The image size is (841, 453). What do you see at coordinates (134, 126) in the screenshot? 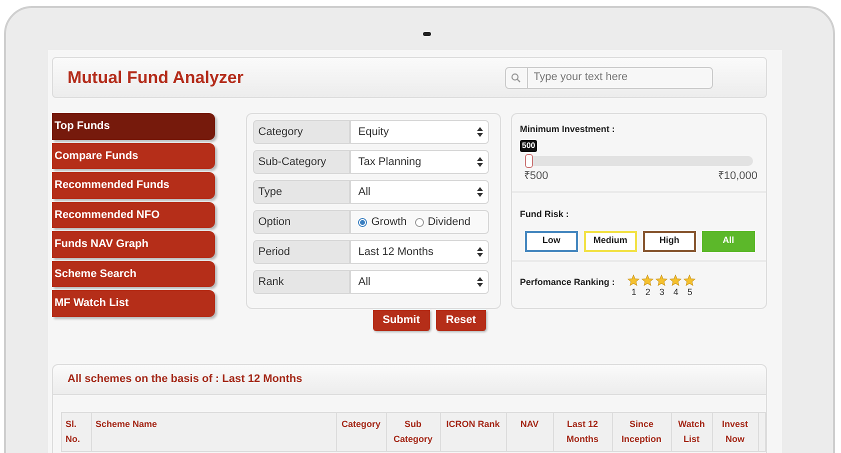
I see `sidebar-item: Top Funds` at bounding box center [134, 126].